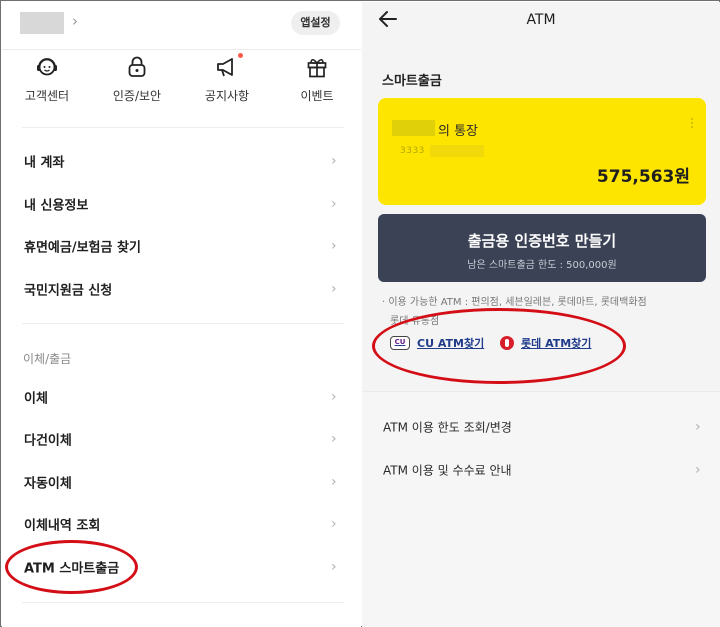 The image size is (720, 627). Describe the element at coordinates (42, 23) in the screenshot. I see `profile-name-masked` at that location.